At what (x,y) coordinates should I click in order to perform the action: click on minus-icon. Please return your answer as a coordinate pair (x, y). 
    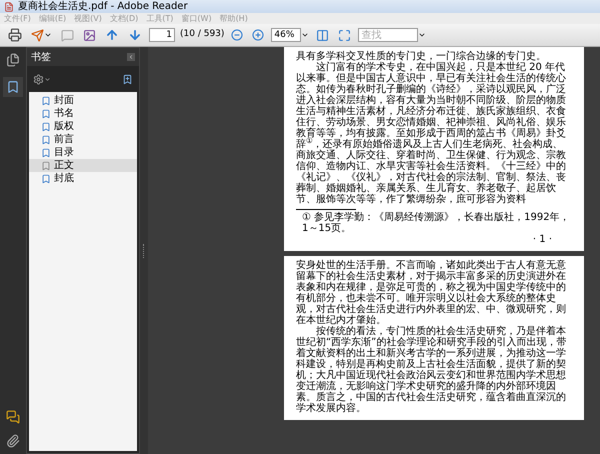
    Looking at the image, I should click on (237, 35).